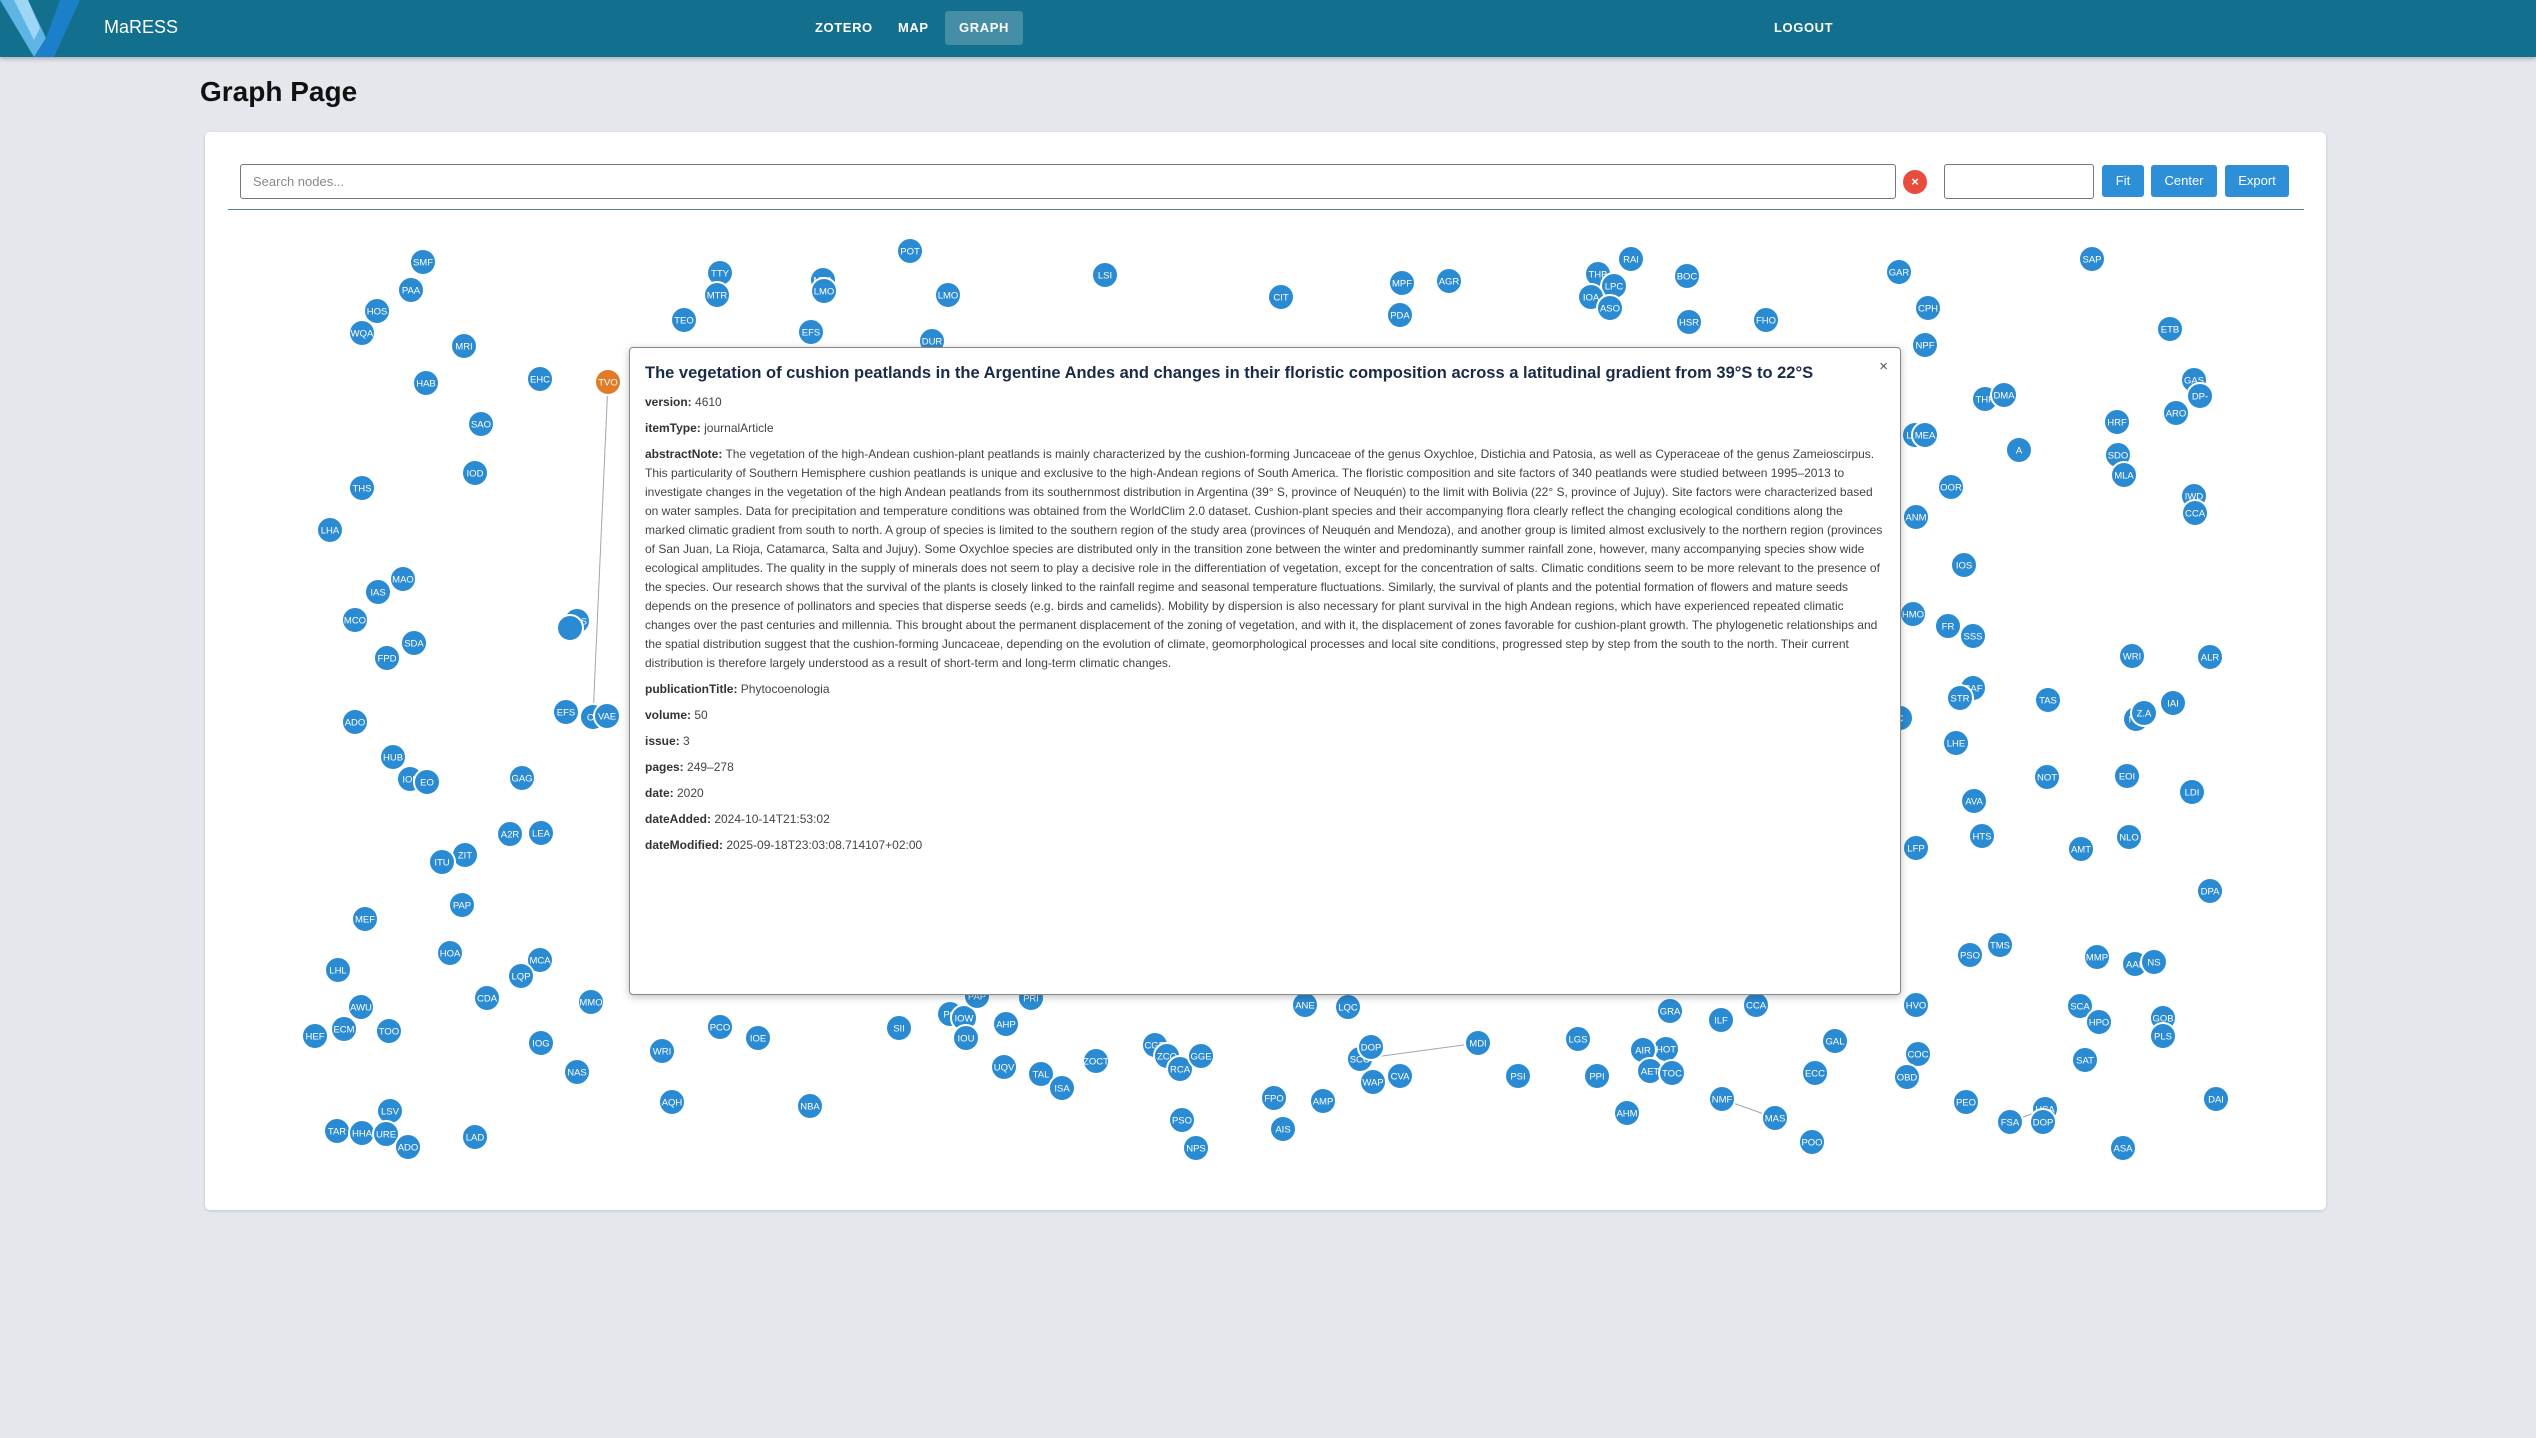 This screenshot has height=1438, width=2536. What do you see at coordinates (2099, 1022) in the screenshot?
I see `graph-node: HPO` at bounding box center [2099, 1022].